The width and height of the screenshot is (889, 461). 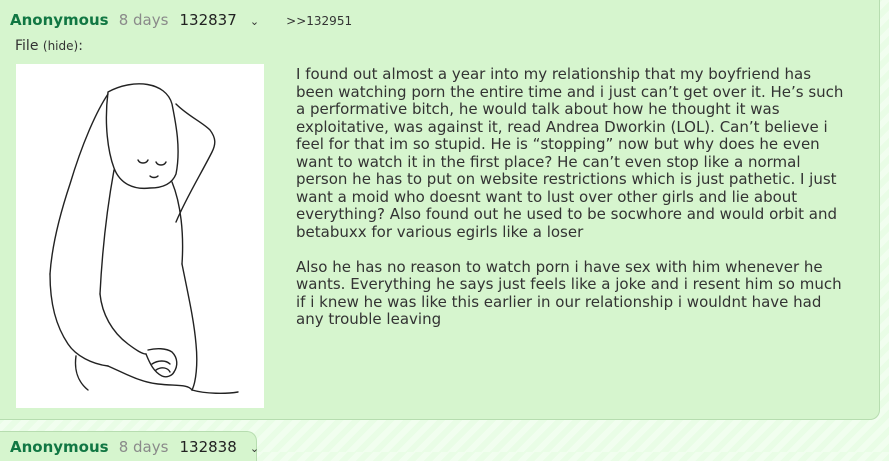 I want to click on next-reply-post: Anonymous 8 days 132838 ⌄, so click(x=129, y=446).